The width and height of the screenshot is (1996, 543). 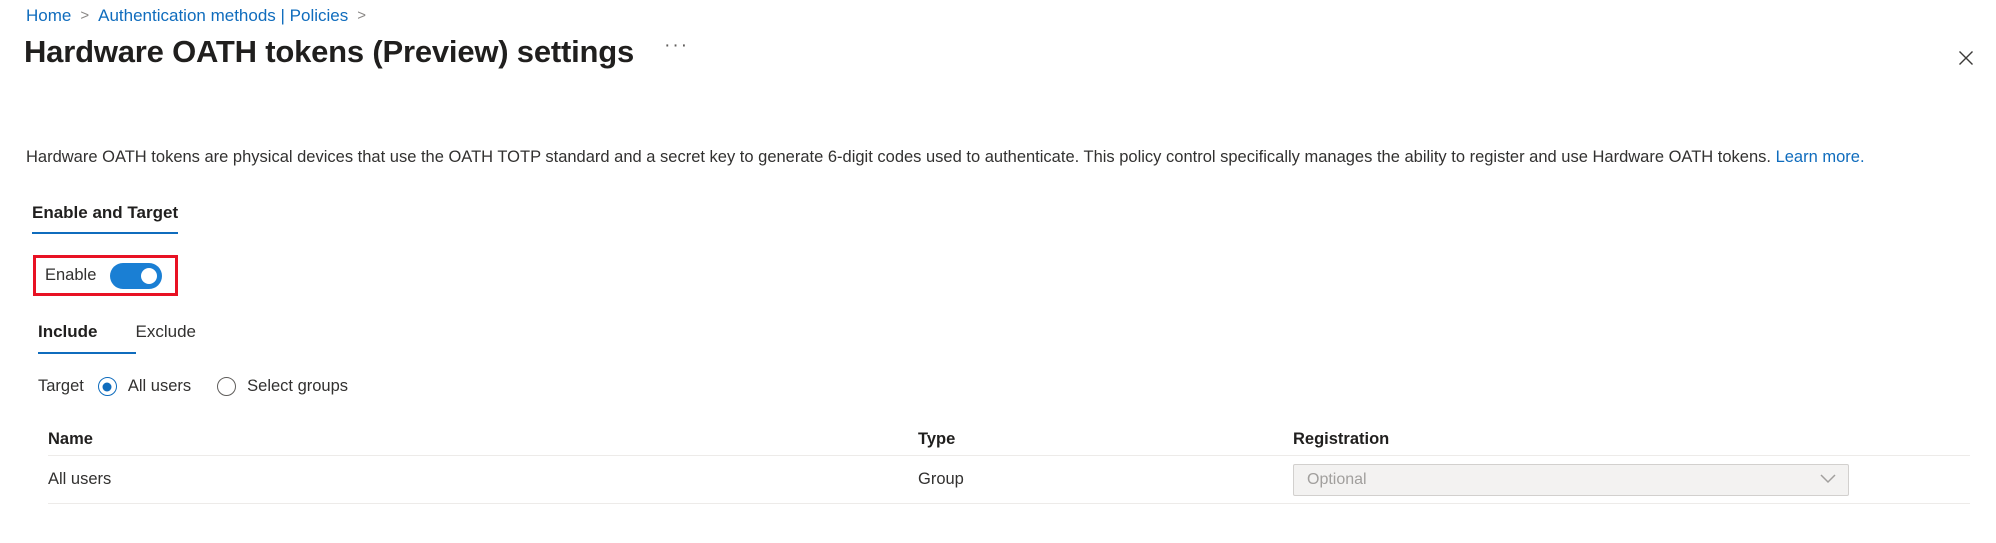 I want to click on target-label: Target, so click(x=61, y=386).